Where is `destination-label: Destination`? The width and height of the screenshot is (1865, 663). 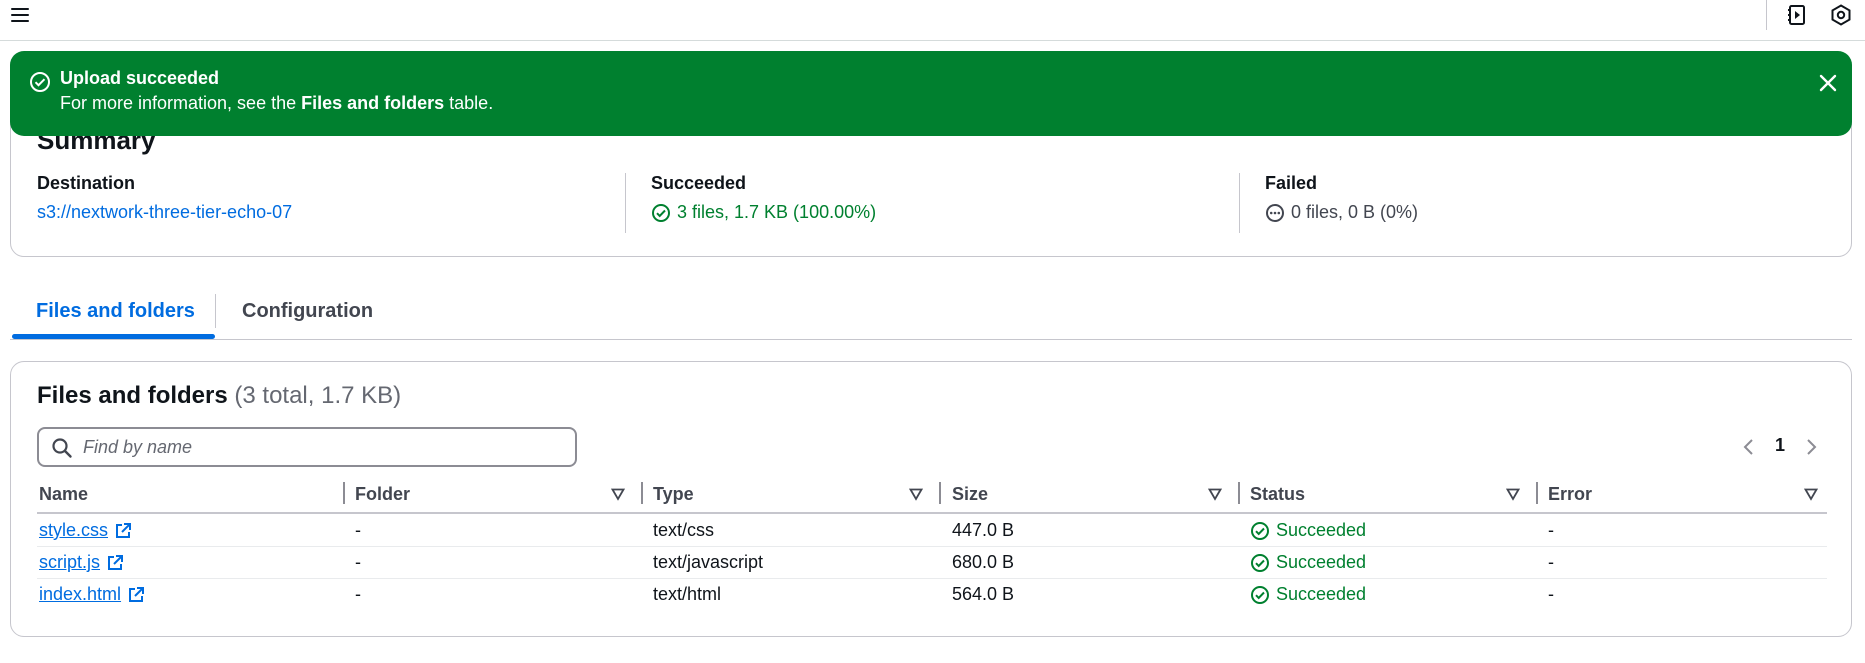
destination-label: Destination is located at coordinates (86, 183).